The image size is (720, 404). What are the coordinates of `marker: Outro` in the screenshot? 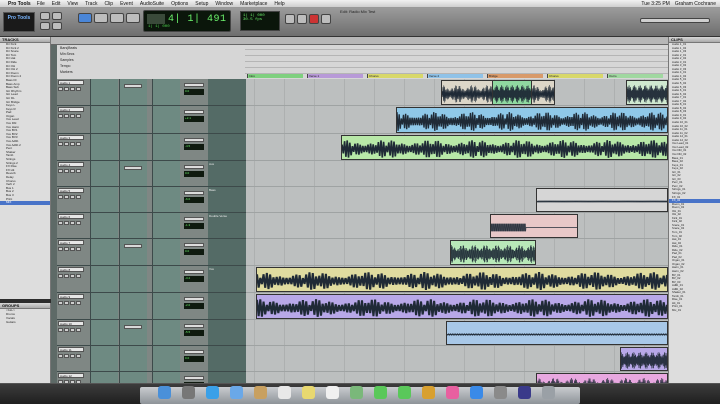 It's located at (635, 76).